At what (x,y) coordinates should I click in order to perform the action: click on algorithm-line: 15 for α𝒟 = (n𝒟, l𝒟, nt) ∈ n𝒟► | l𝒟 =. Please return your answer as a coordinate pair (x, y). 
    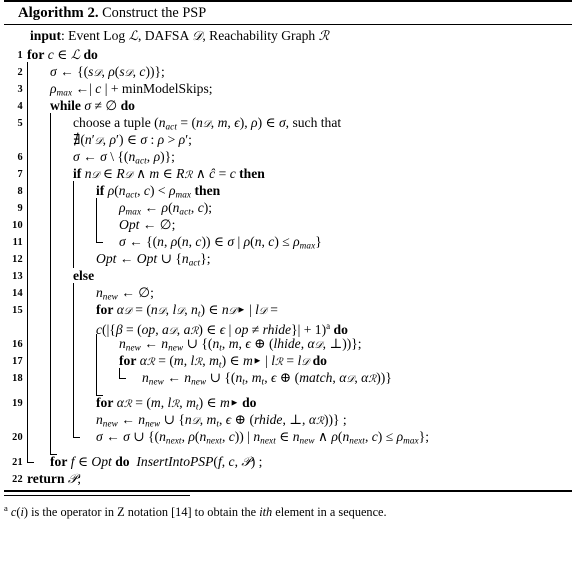
    Looking at the image, I should click on (288, 309).